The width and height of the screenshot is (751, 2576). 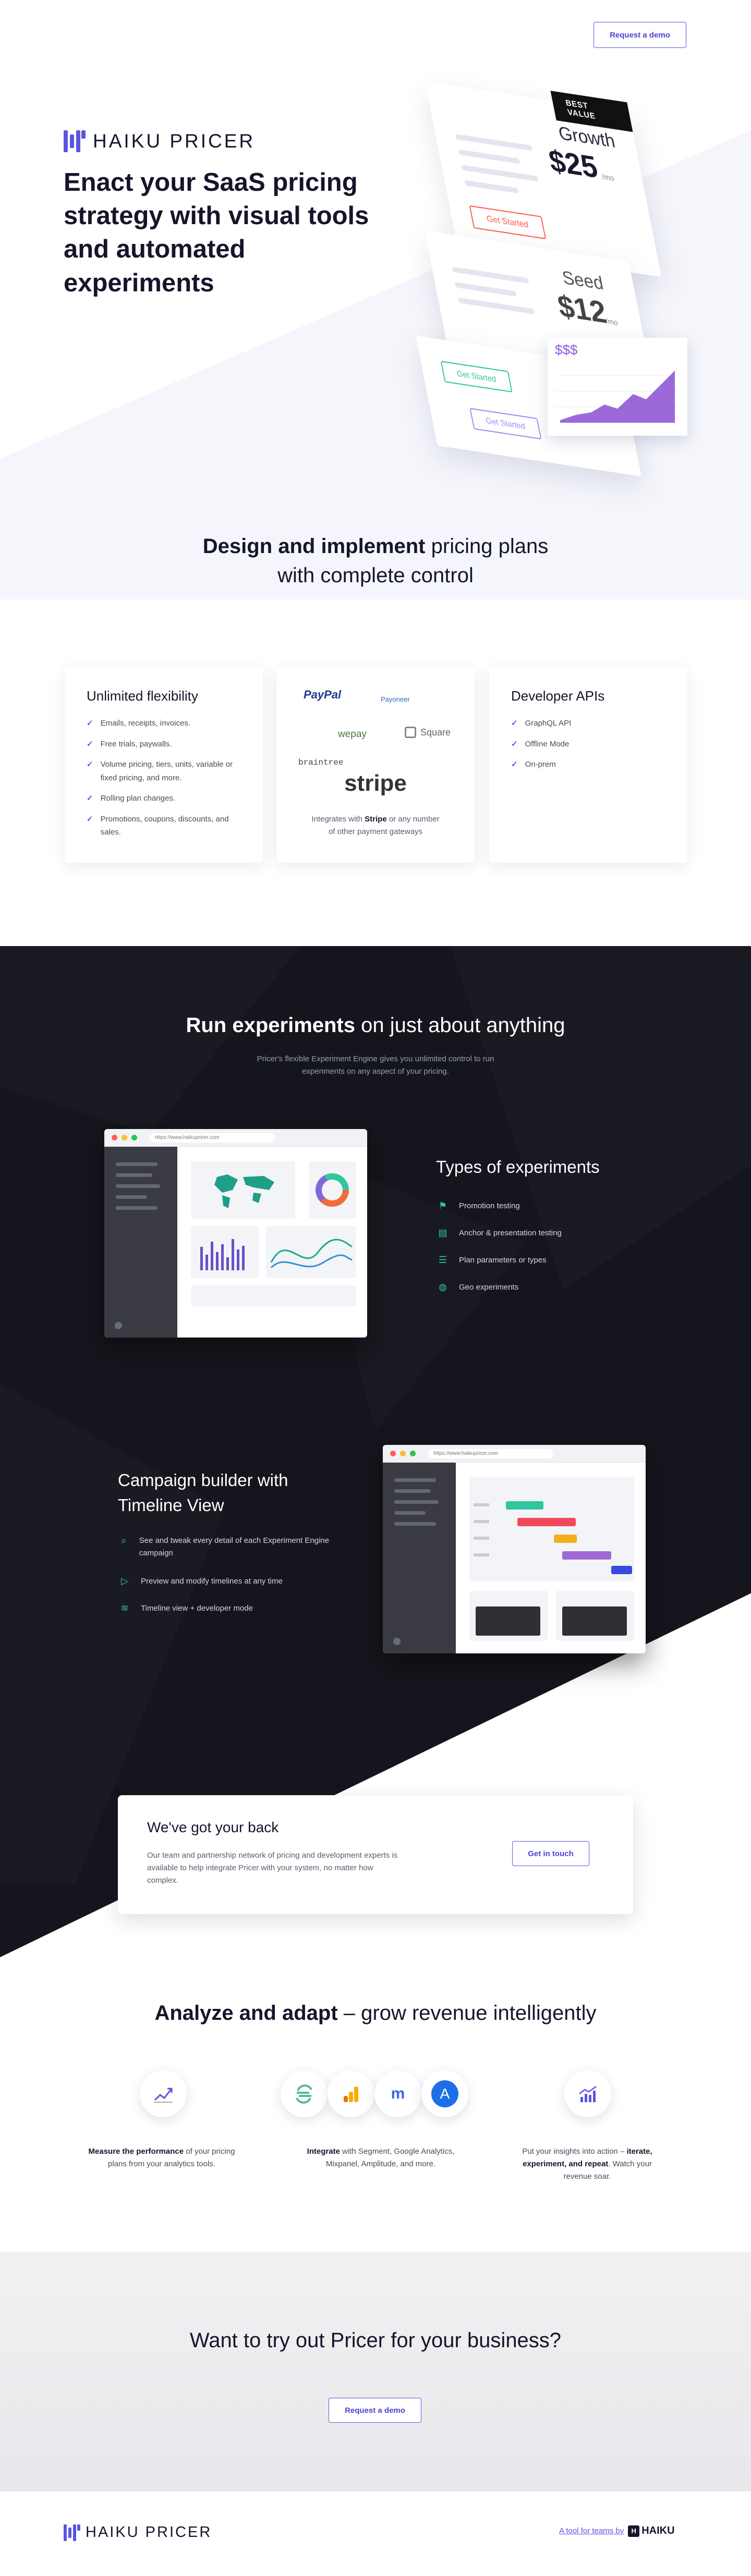 What do you see at coordinates (411, 732) in the screenshot?
I see `square-icon` at bounding box center [411, 732].